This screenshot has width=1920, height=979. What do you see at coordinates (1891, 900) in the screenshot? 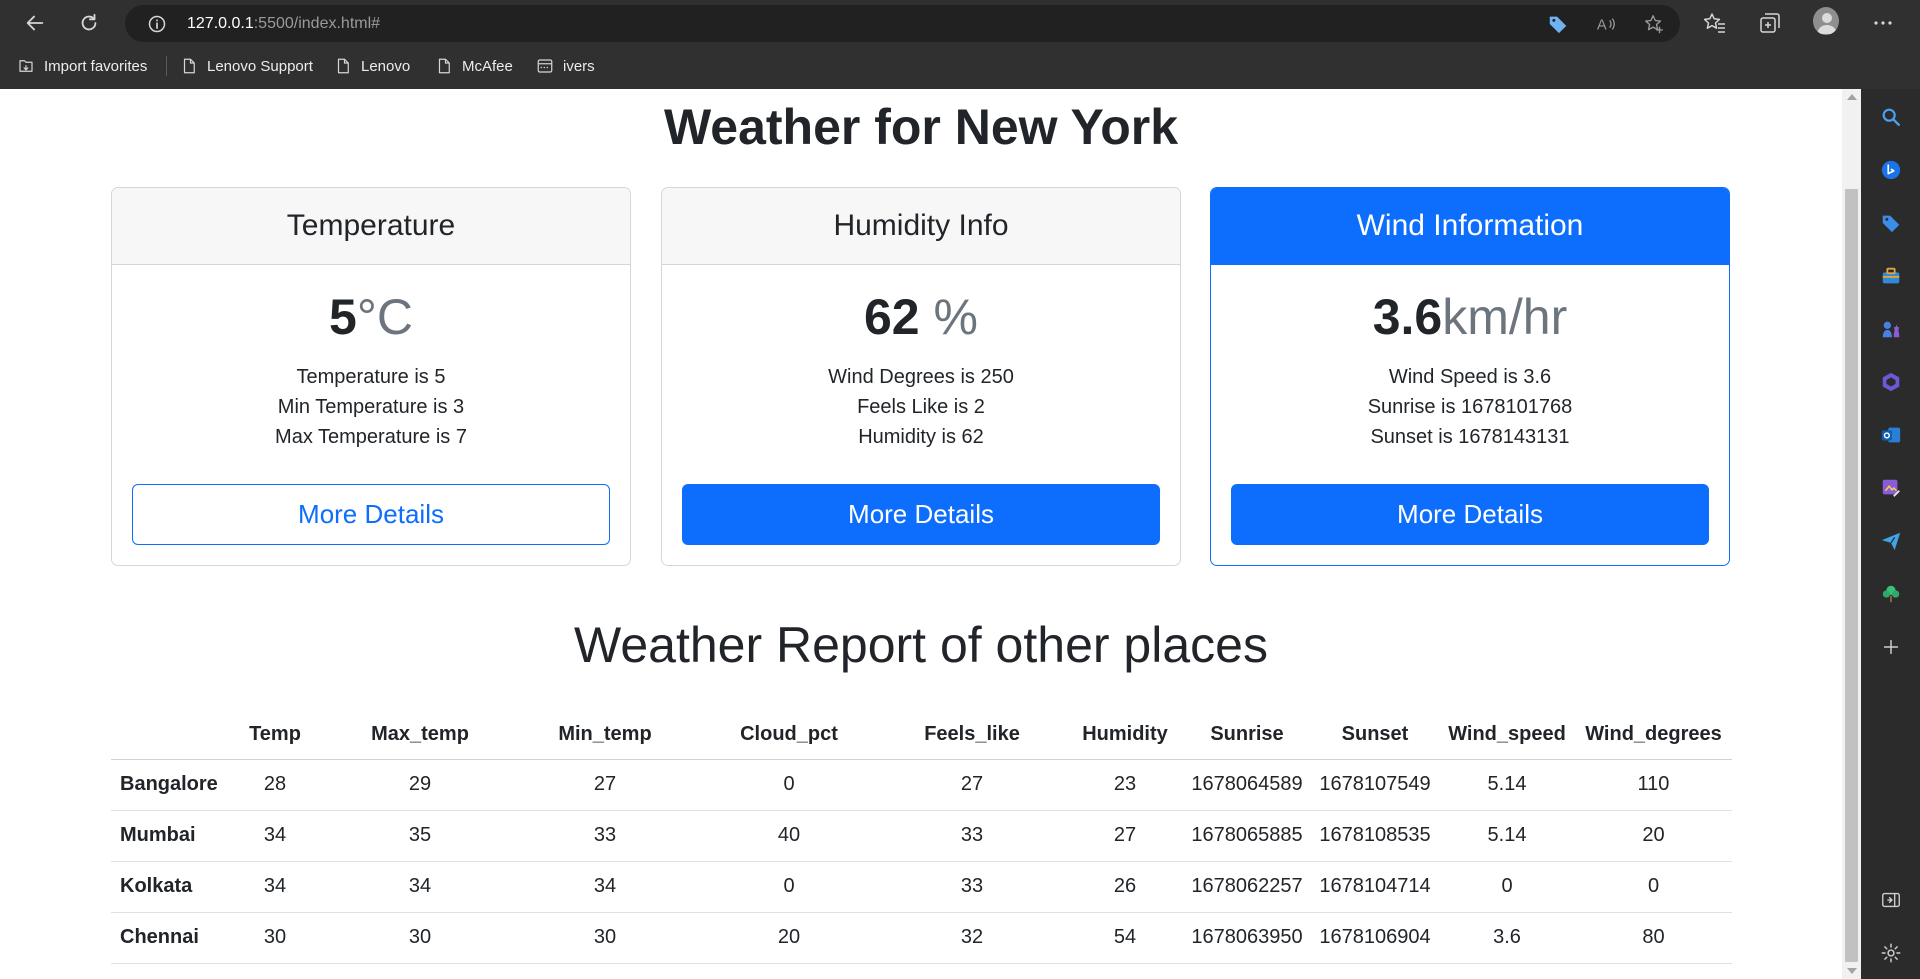
I see `sidebar-hide` at bounding box center [1891, 900].